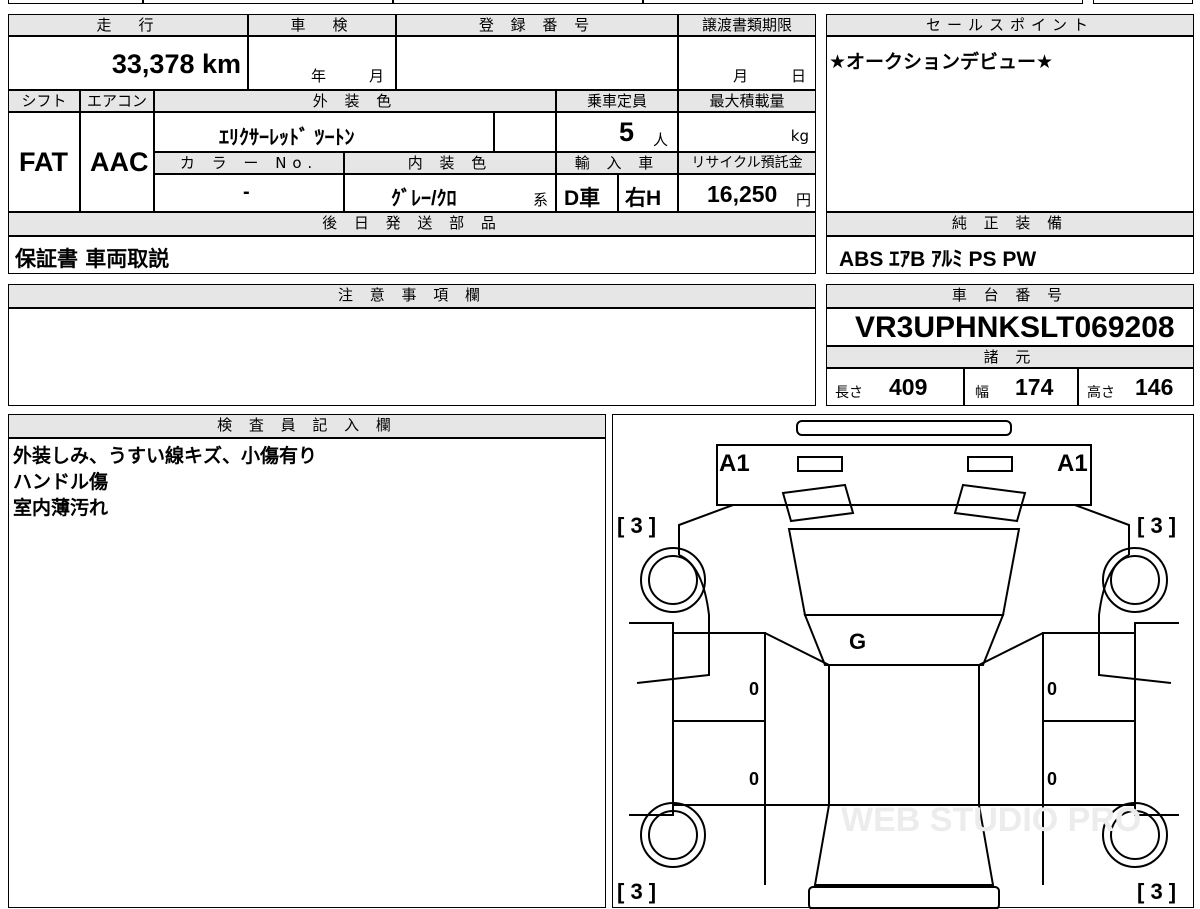  Describe the element at coordinates (412, 296) in the screenshot. I see `notes-header: 注 意 事 項 欄` at that location.